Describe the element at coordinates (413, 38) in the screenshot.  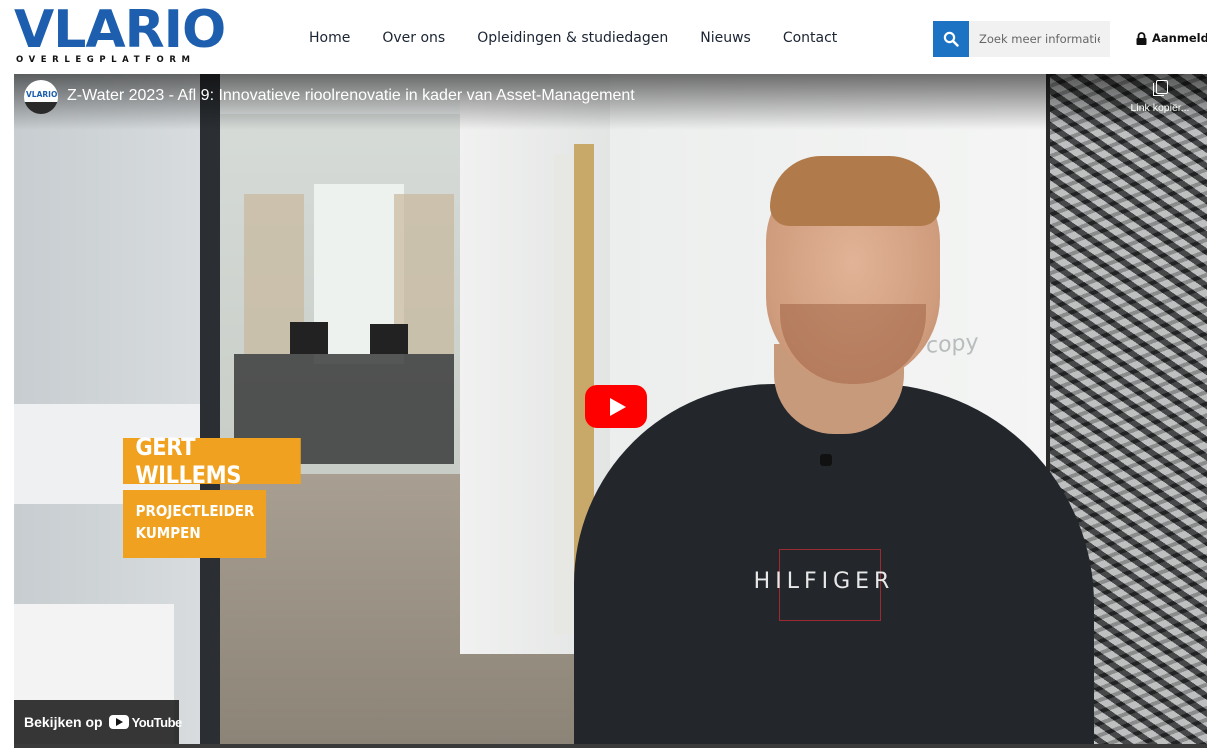
I see `nav-item-over-ons: Over ons` at that location.